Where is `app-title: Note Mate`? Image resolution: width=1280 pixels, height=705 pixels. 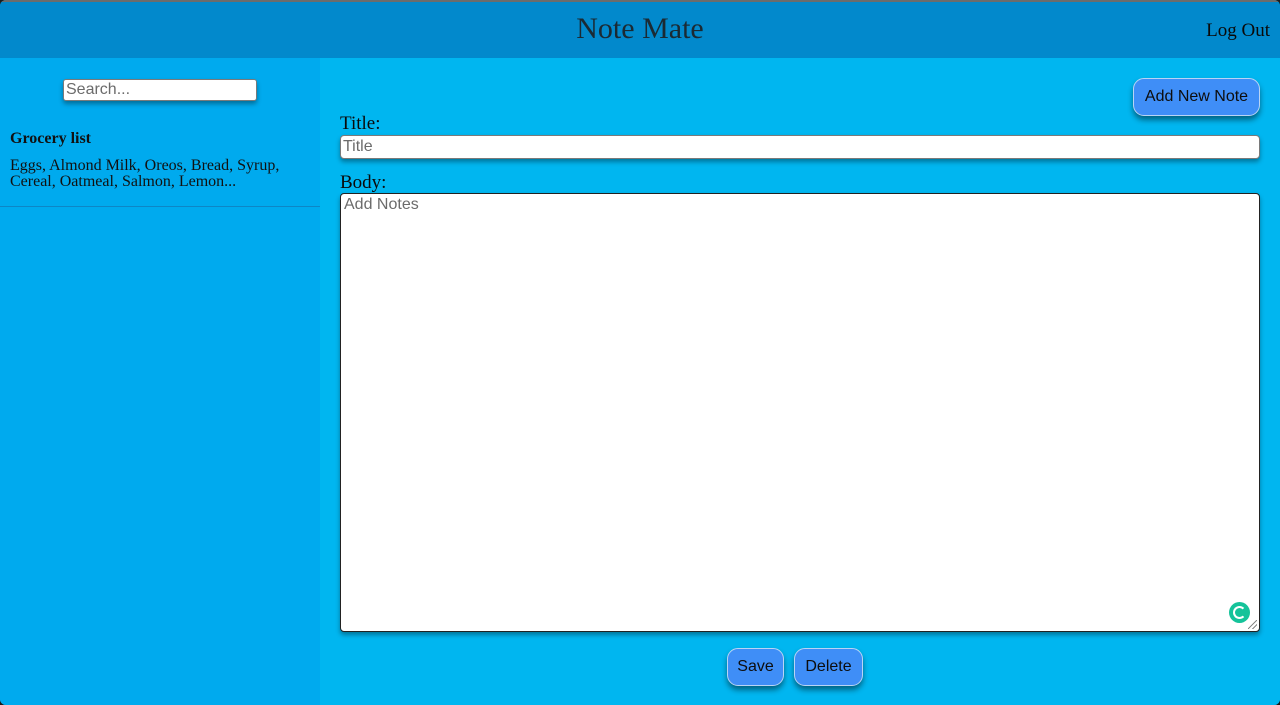 app-title: Note Mate is located at coordinates (640, 28).